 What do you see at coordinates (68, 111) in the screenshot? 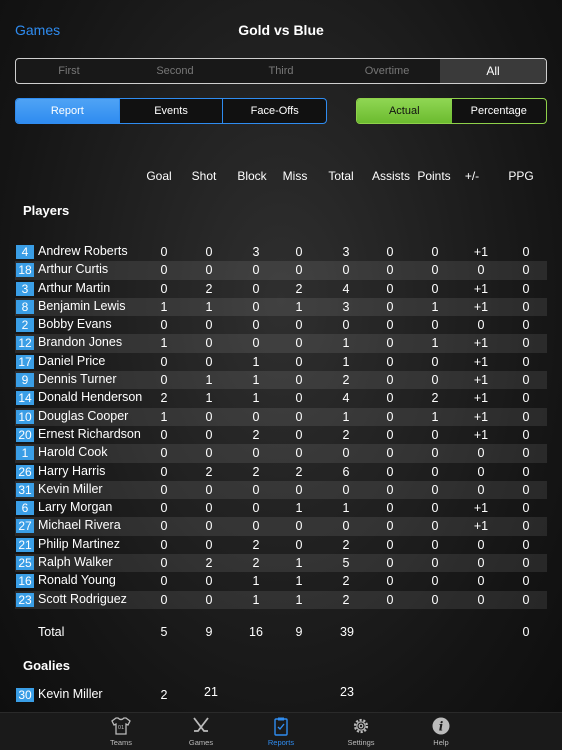
I see `report-segment: Report` at bounding box center [68, 111].